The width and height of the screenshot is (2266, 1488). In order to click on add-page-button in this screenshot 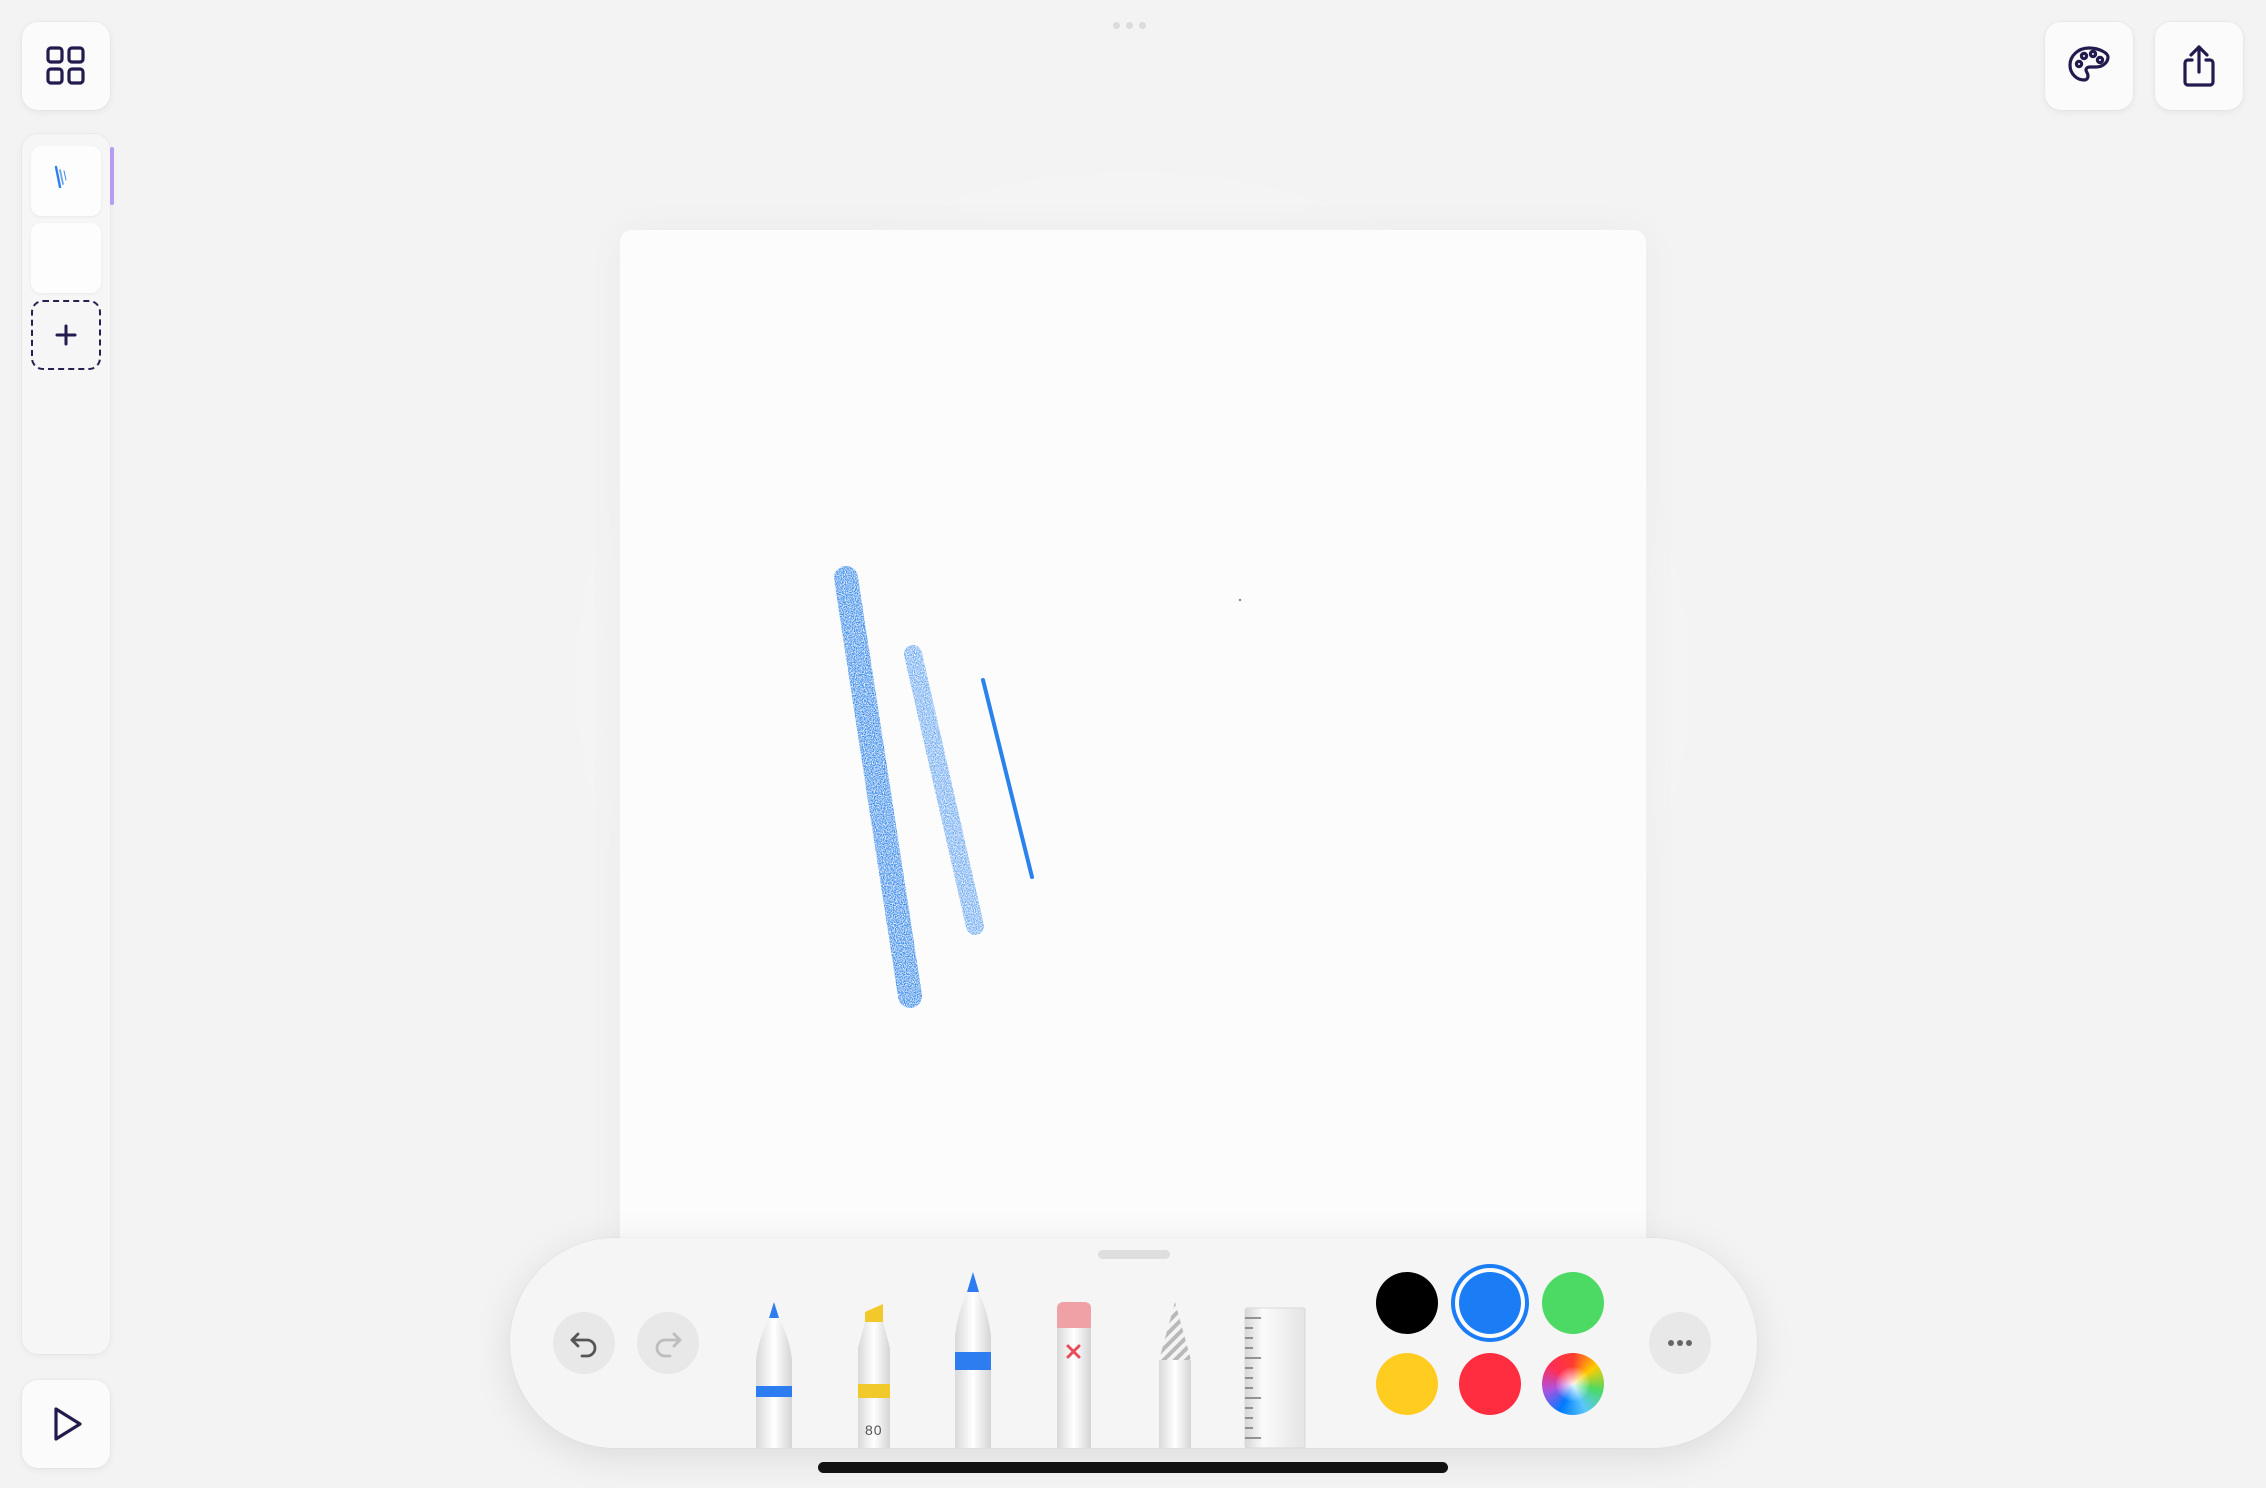, I will do `click(66, 335)`.